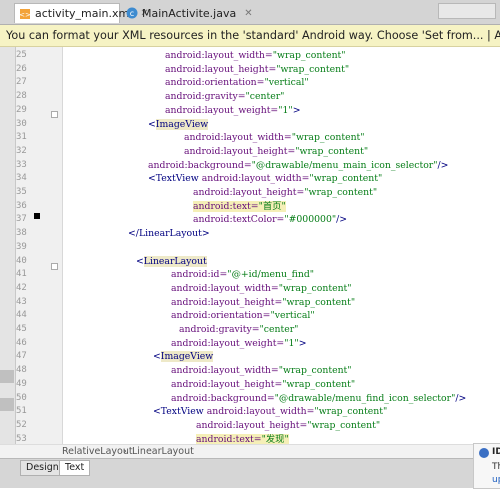 This screenshot has height=489, width=500. I want to click on line-number: 52, so click(21, 424).